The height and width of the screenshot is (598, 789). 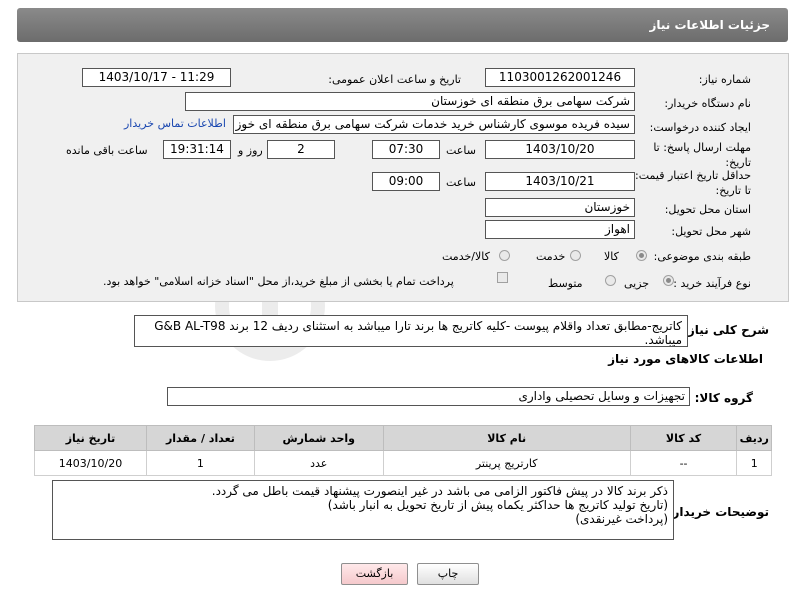 What do you see at coordinates (107, 150) in the screenshot?
I see `remaining-label: ساعت باقی مانده` at bounding box center [107, 150].